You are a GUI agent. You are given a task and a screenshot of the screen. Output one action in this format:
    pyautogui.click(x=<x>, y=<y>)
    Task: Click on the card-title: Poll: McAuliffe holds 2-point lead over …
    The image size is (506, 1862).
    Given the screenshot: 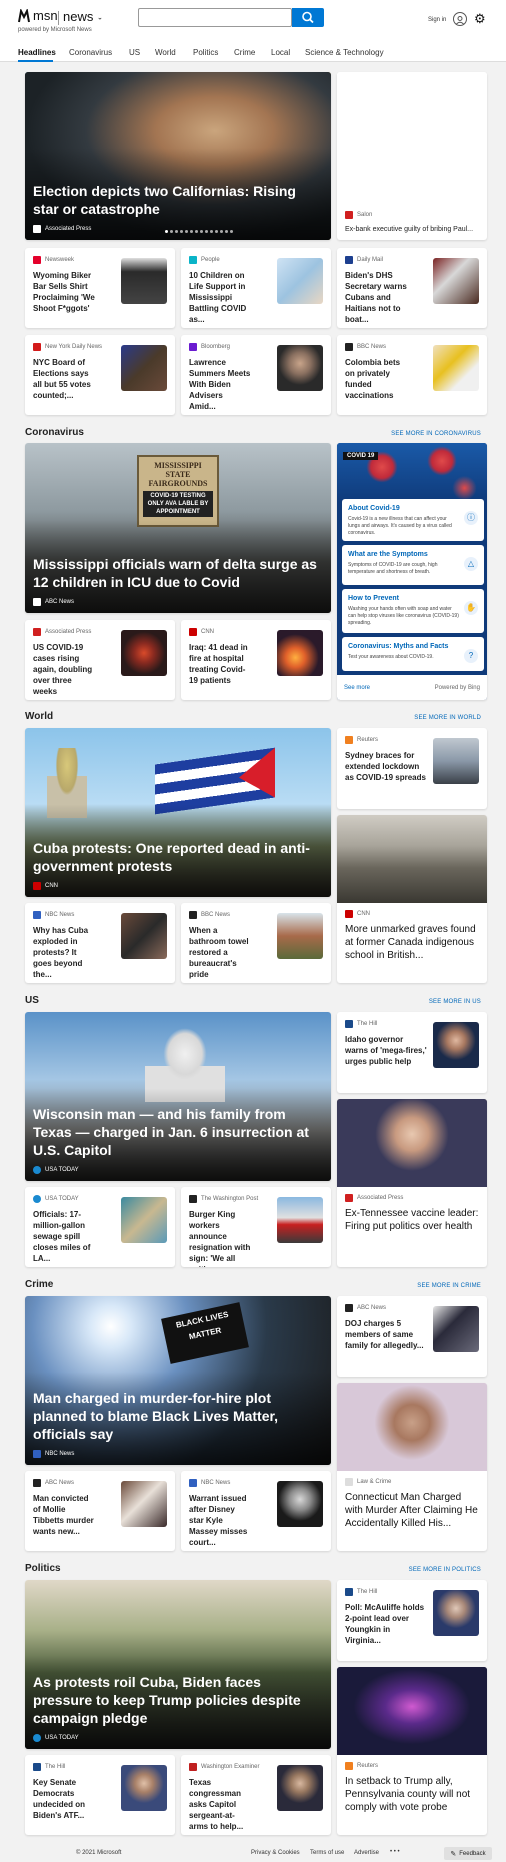 What is the action you would take?
    pyautogui.click(x=386, y=1624)
    